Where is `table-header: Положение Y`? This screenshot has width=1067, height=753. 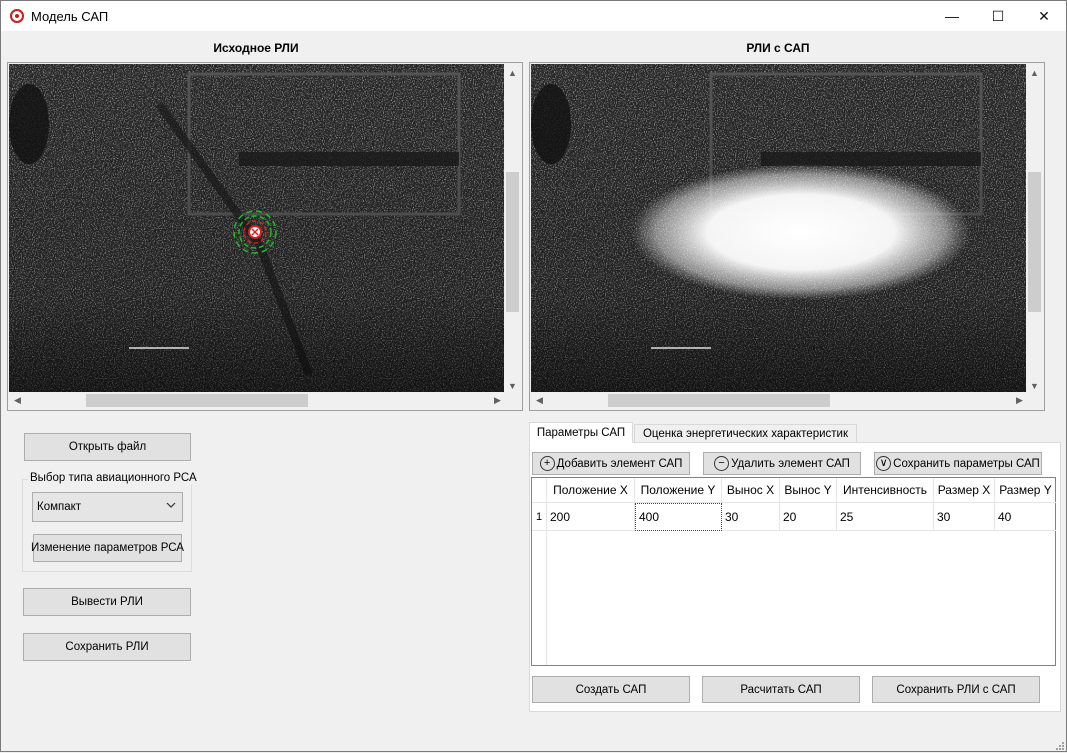 table-header: Положение Y is located at coordinates (678, 490).